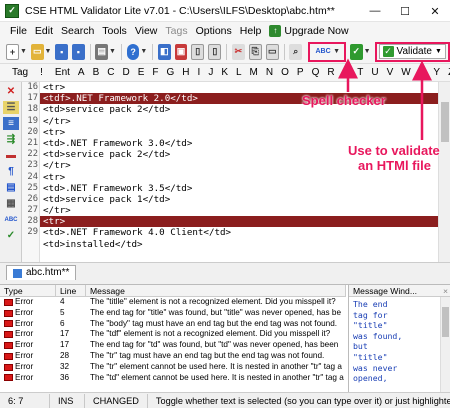  Describe the element at coordinates (133, 51) in the screenshot. I see `help-icon: ?` at that location.